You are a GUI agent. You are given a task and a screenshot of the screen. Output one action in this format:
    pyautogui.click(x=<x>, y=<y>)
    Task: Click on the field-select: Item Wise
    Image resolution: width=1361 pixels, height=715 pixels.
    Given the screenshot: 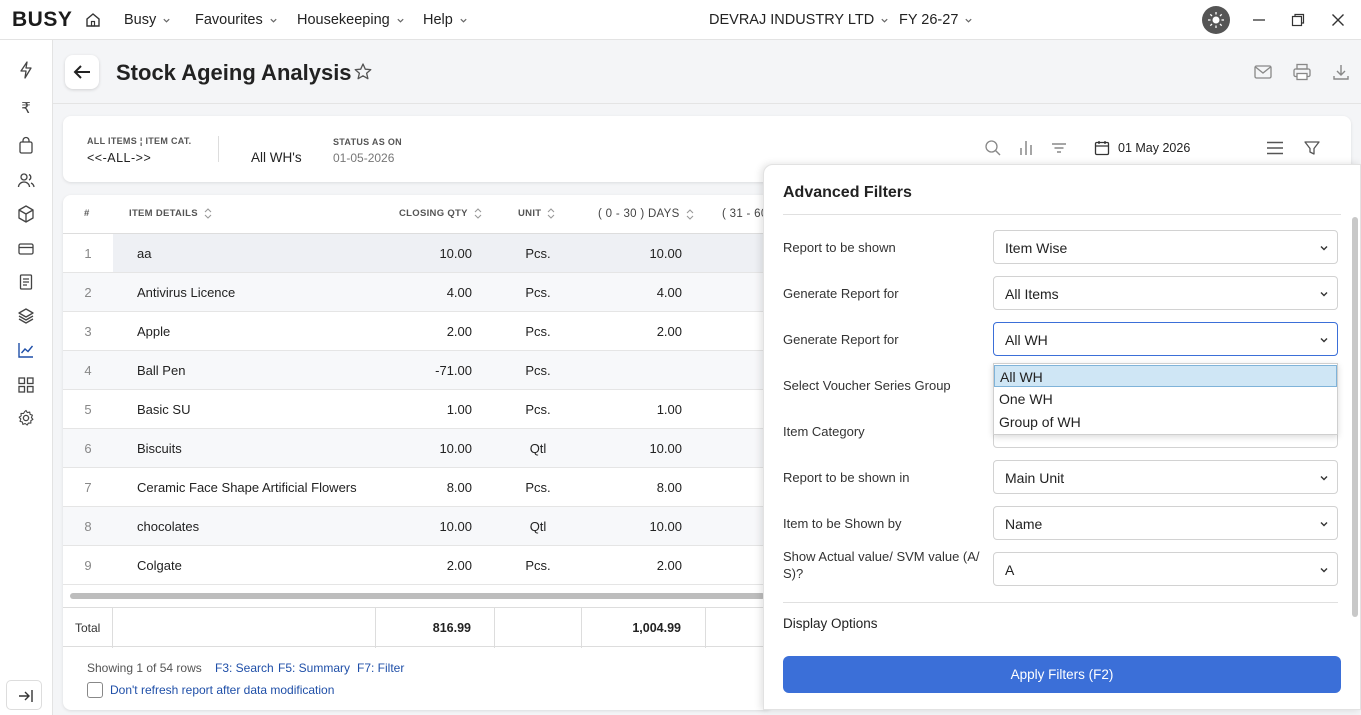 What is the action you would take?
    pyautogui.click(x=1165, y=247)
    